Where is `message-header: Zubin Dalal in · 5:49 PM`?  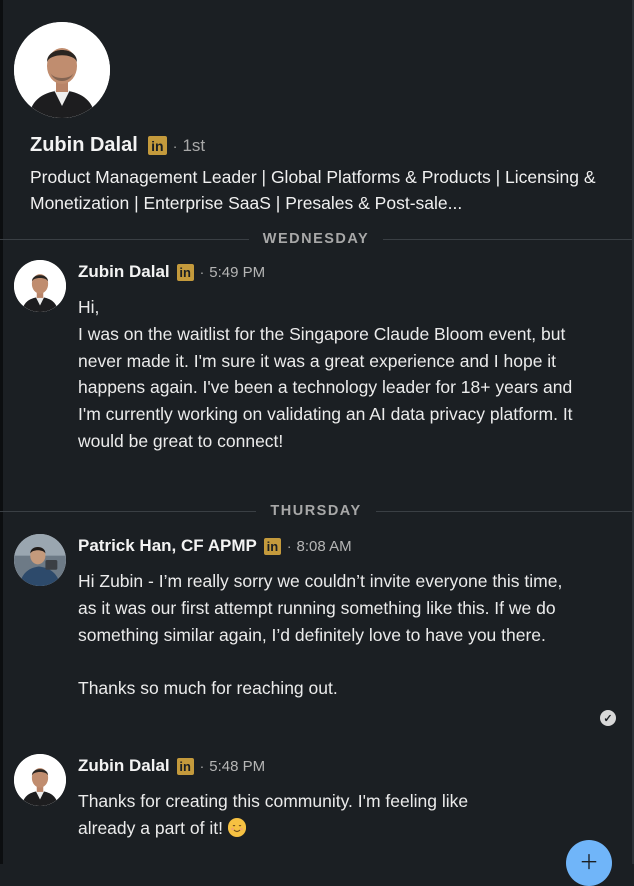 message-header: Zubin Dalal in · 5:49 PM is located at coordinates (171, 272).